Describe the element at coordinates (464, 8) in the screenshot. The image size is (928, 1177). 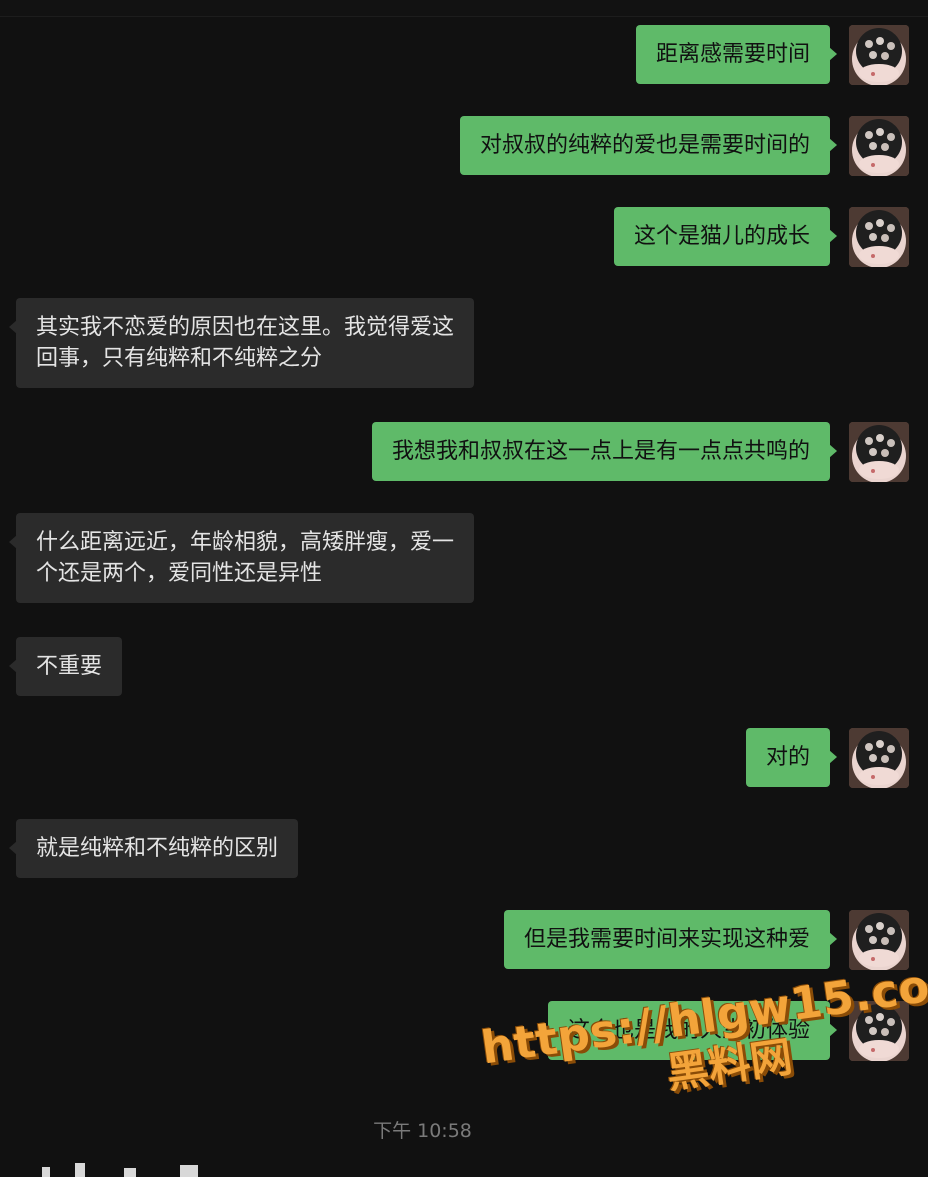
I see `top-bar-fragment` at that location.